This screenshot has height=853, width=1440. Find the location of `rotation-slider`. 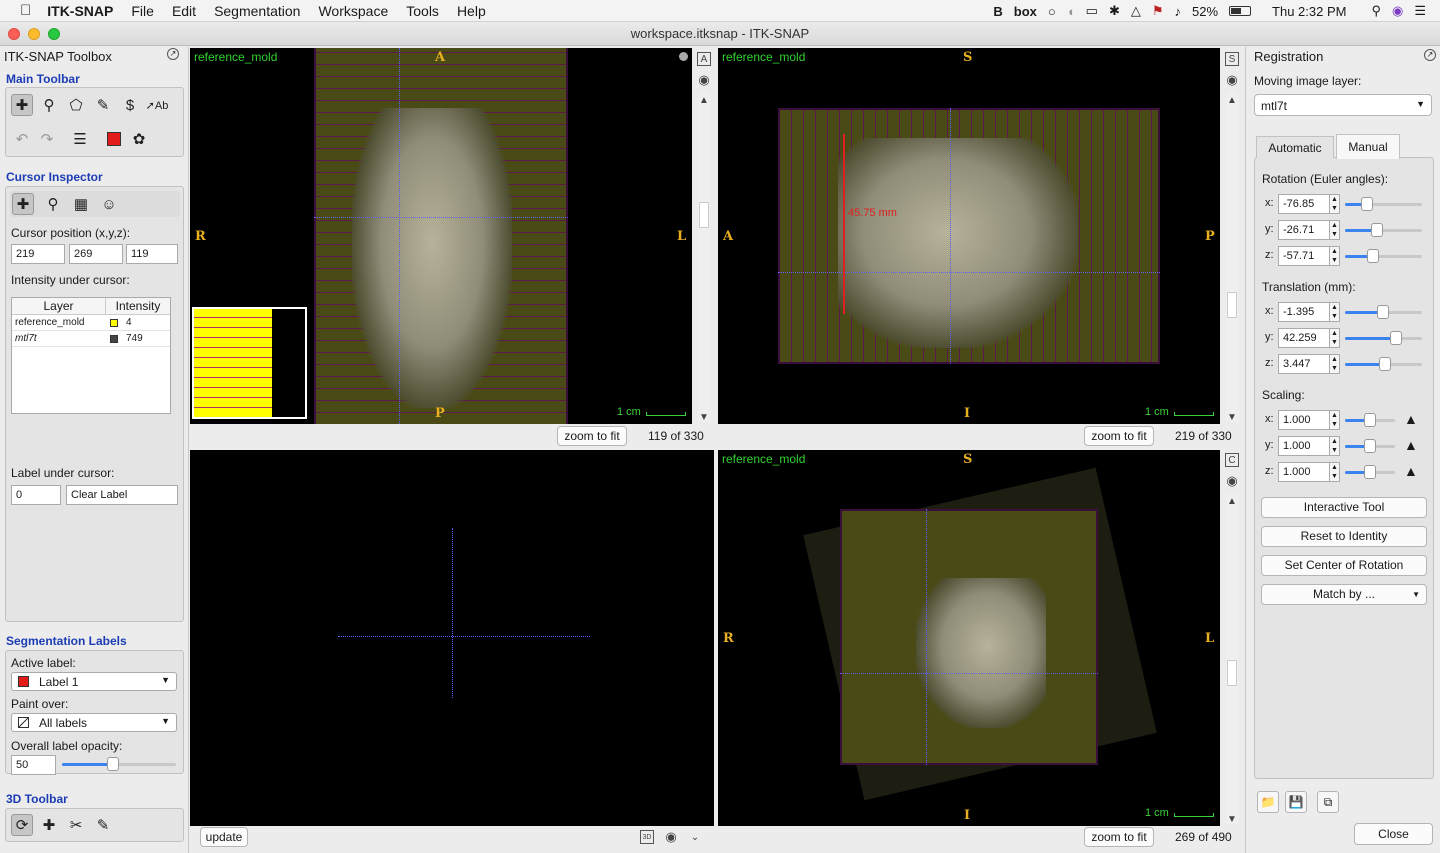

rotation-slider is located at coordinates (1383, 256).